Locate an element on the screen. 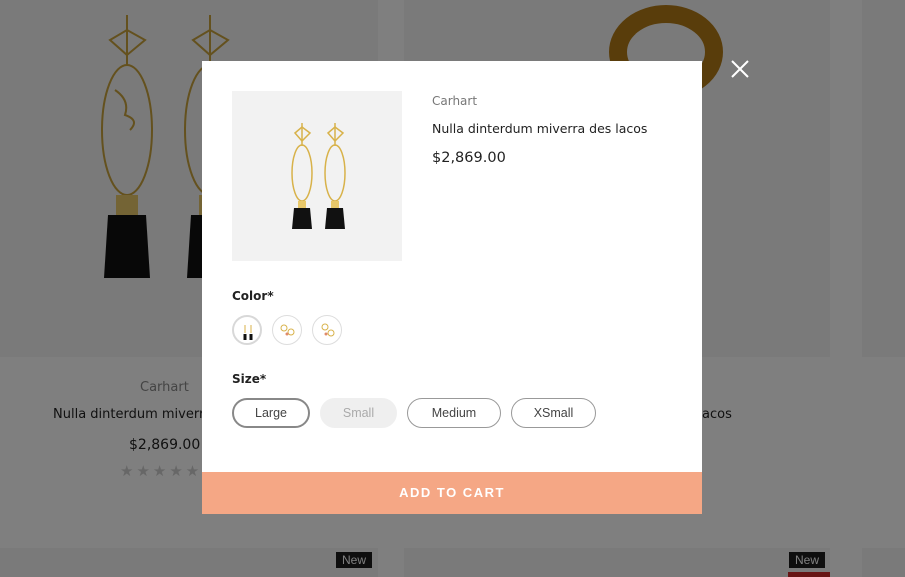 The width and height of the screenshot is (905, 577). size-option-small: Small is located at coordinates (358, 413).